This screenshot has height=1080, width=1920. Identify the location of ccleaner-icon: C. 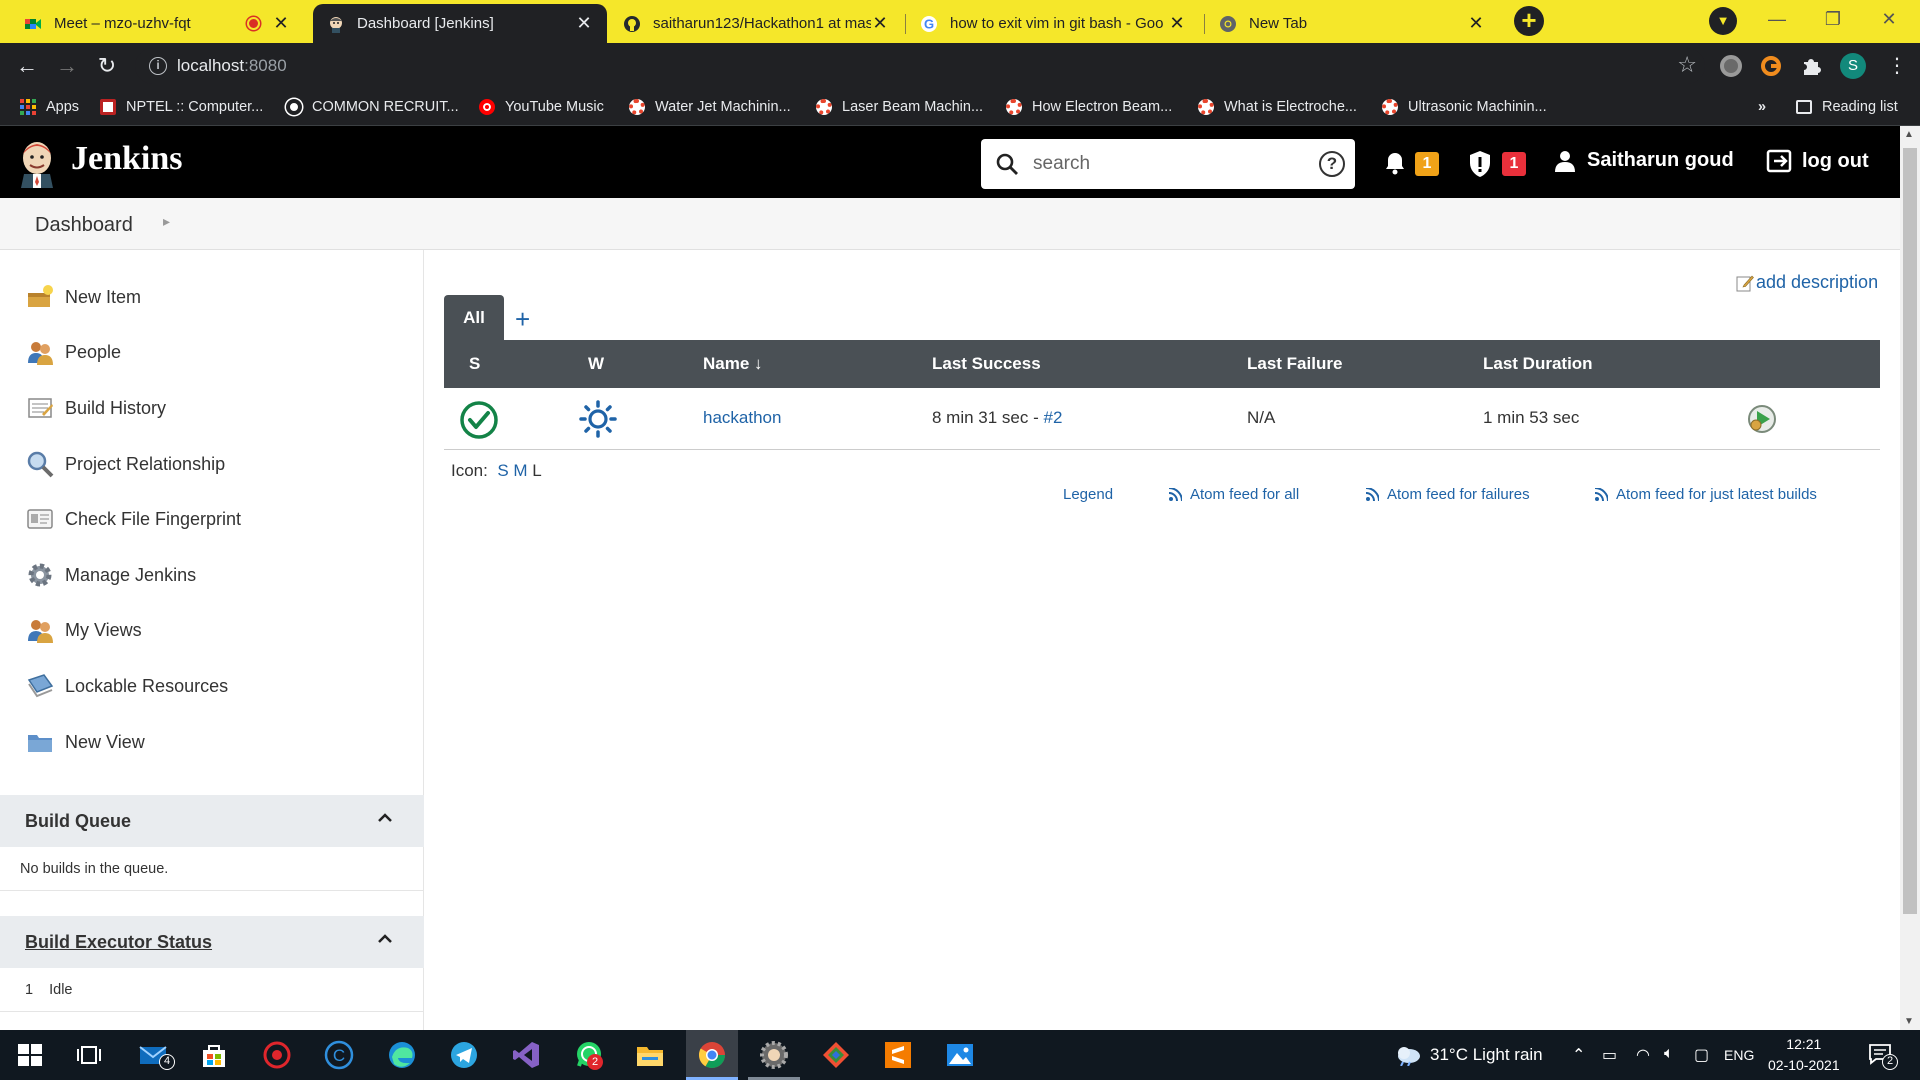
(339, 1055).